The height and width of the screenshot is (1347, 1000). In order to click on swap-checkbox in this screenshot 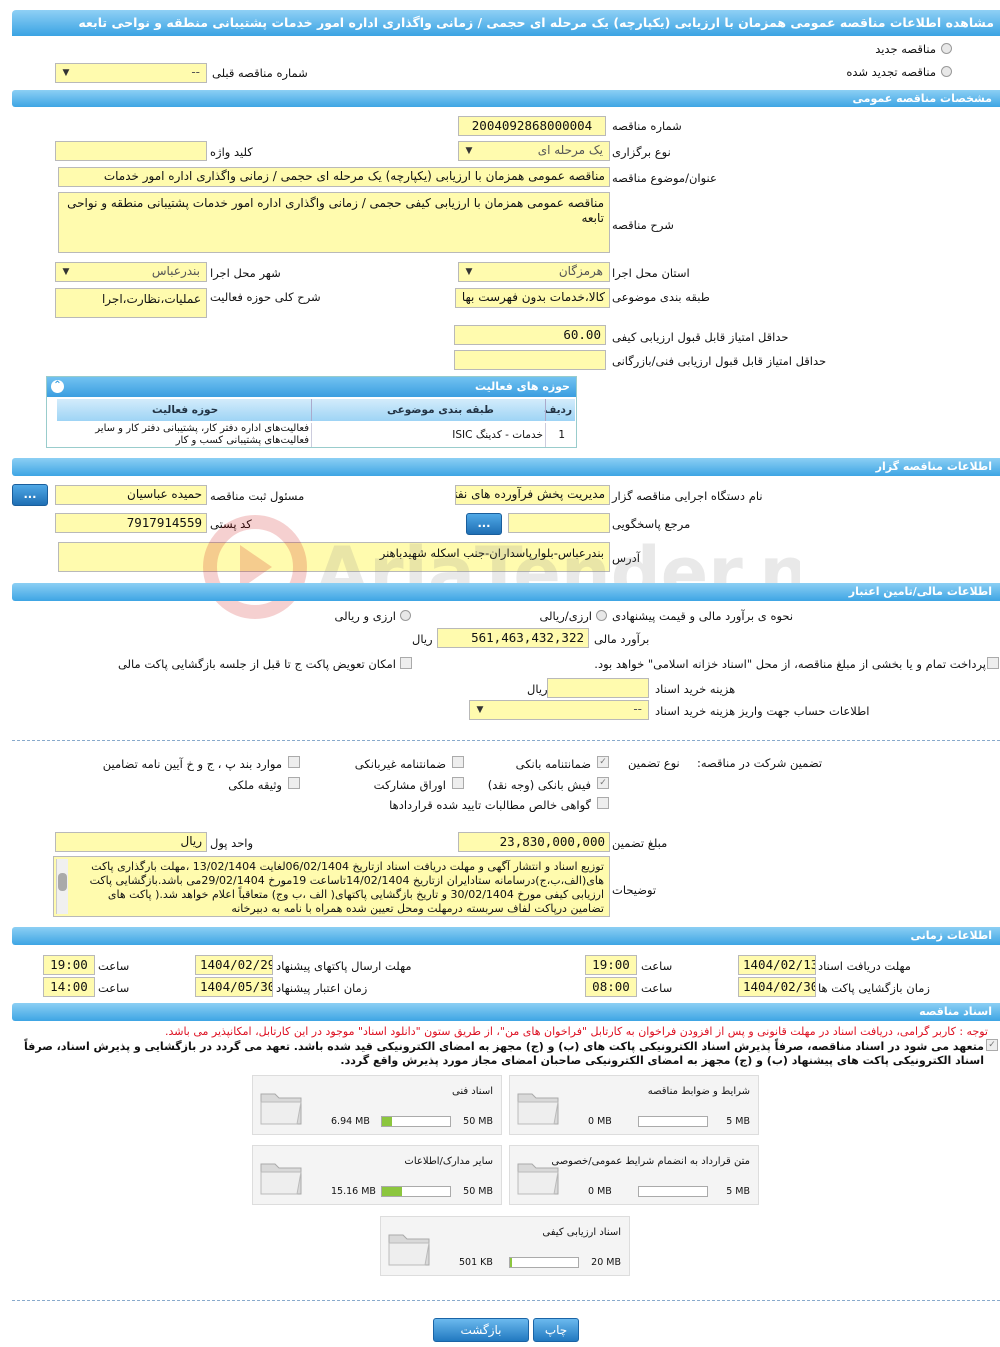, I will do `click(406, 663)`.